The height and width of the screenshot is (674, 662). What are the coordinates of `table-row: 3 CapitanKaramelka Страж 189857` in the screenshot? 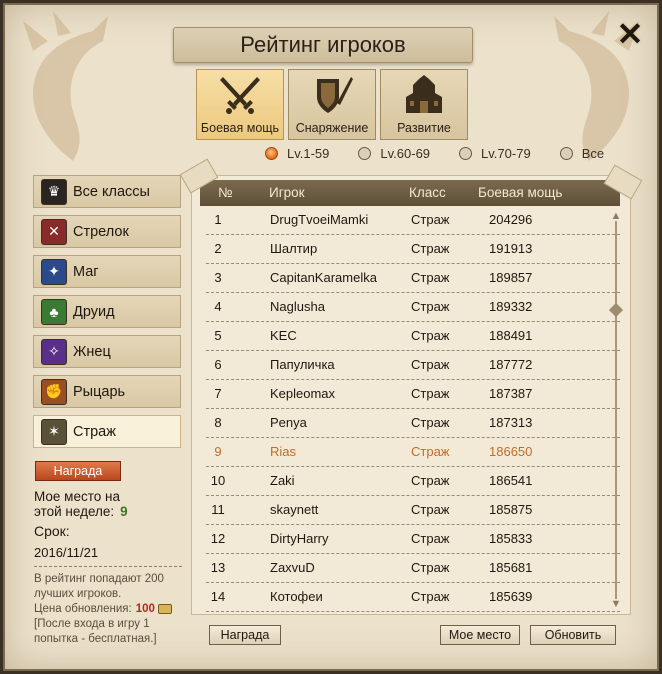 It's located at (413, 278).